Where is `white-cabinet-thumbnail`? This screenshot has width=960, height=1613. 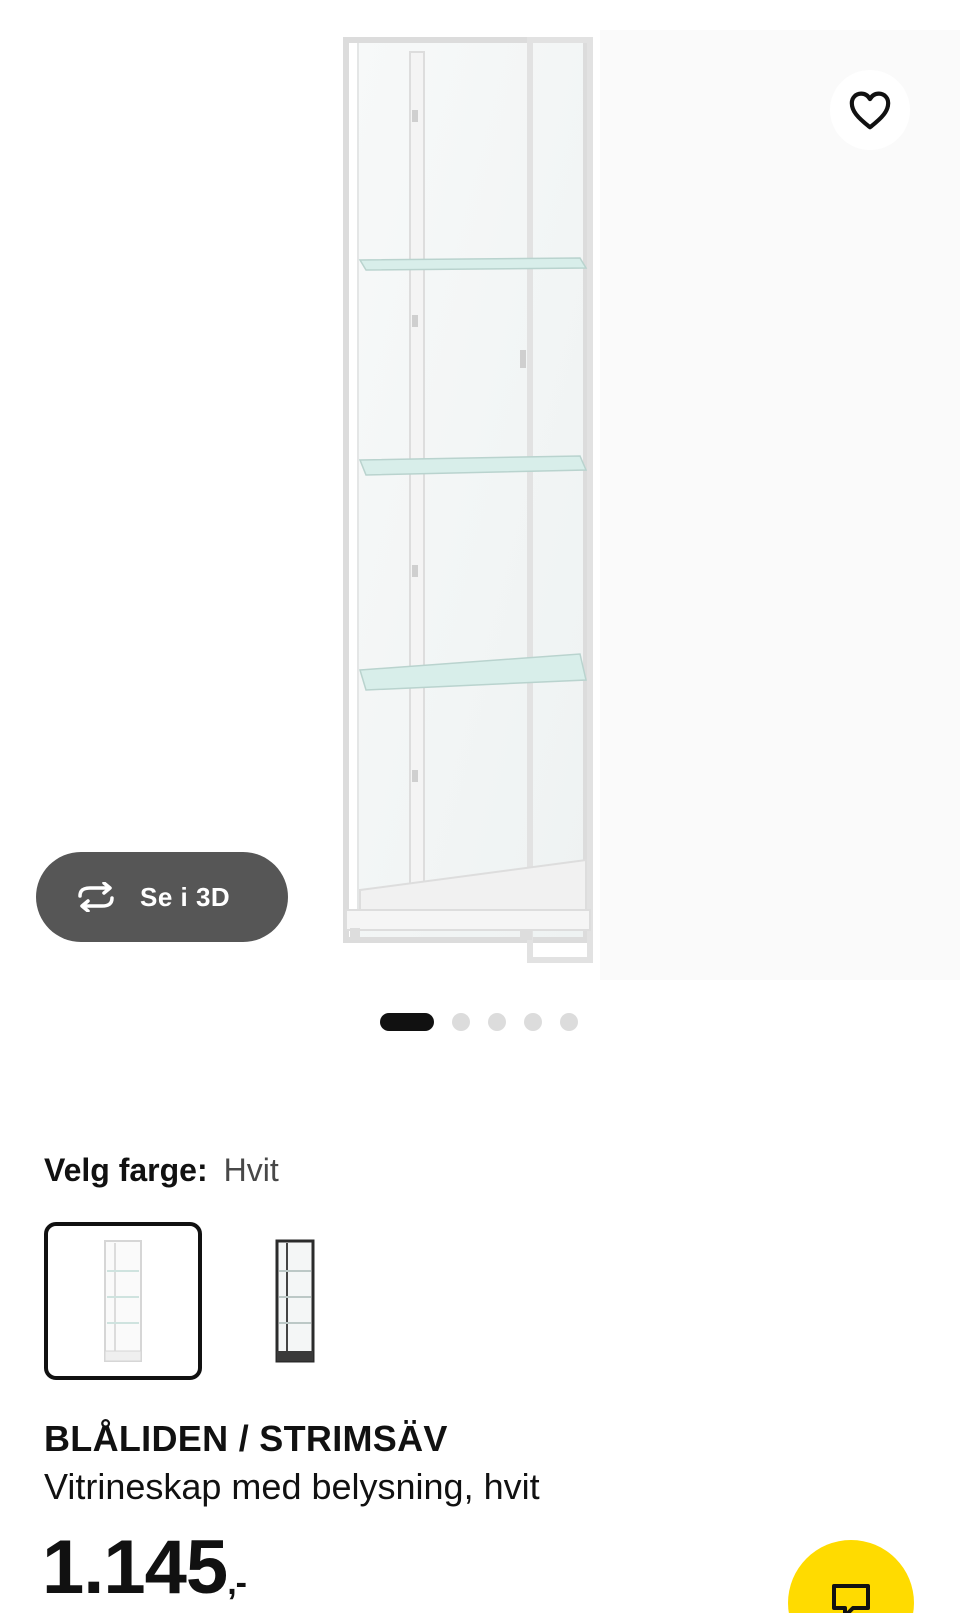 white-cabinet-thumbnail is located at coordinates (123, 1301).